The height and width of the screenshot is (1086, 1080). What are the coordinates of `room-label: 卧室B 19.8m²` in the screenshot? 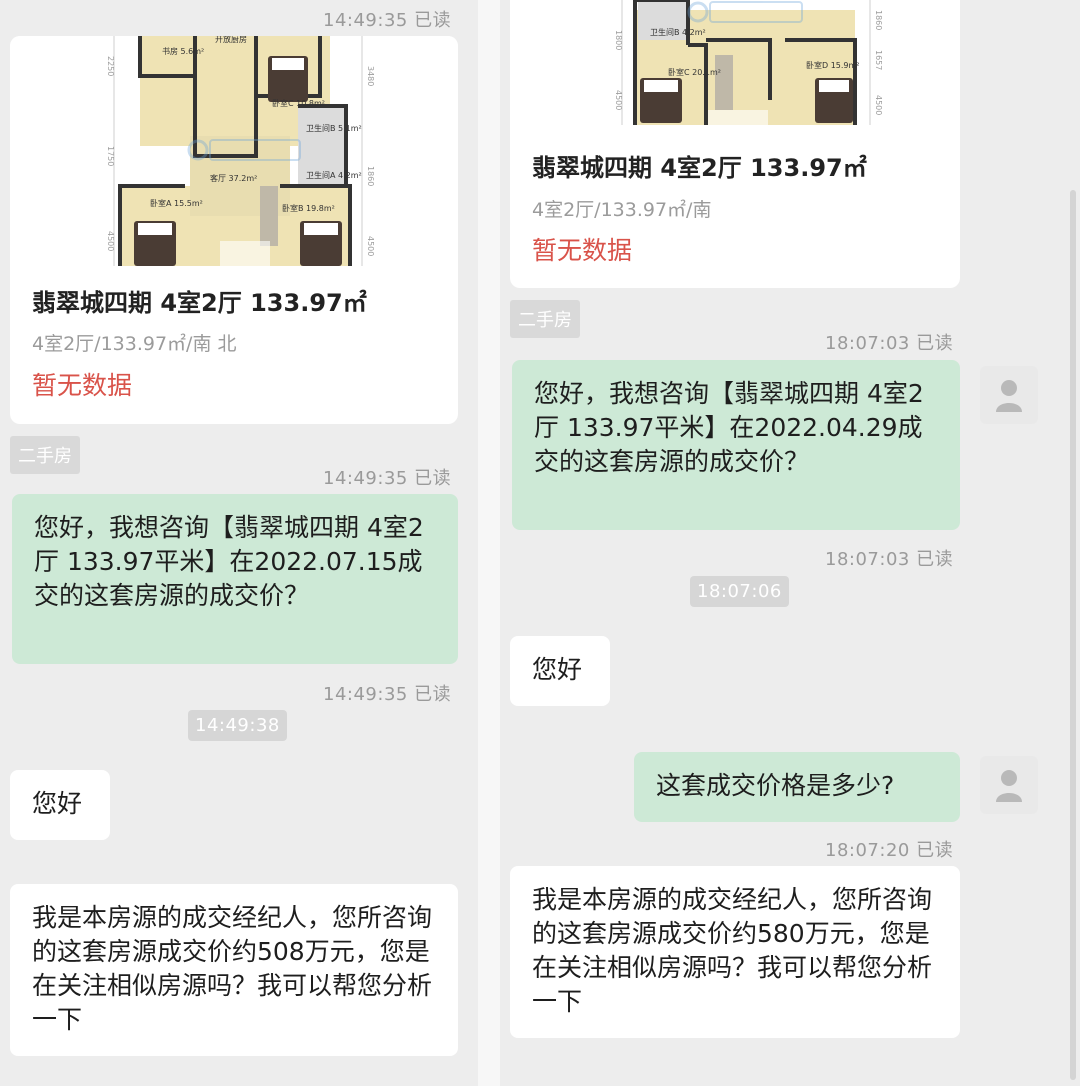 It's located at (308, 208).